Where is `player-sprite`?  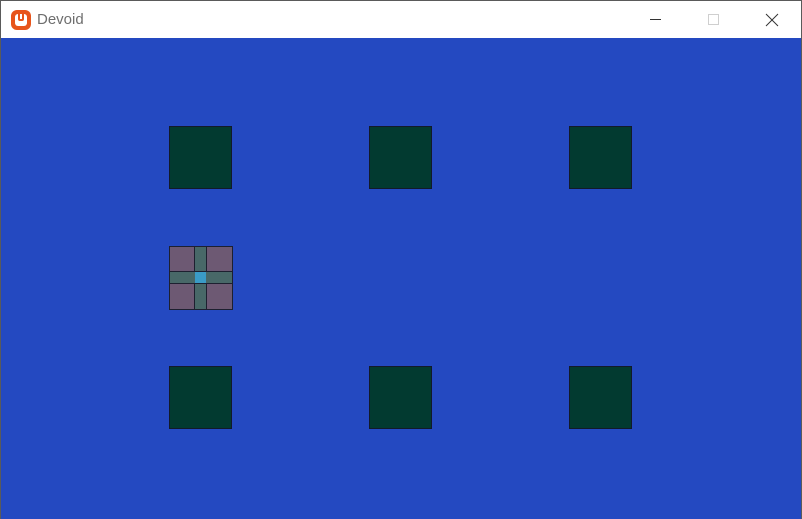 player-sprite is located at coordinates (201, 278).